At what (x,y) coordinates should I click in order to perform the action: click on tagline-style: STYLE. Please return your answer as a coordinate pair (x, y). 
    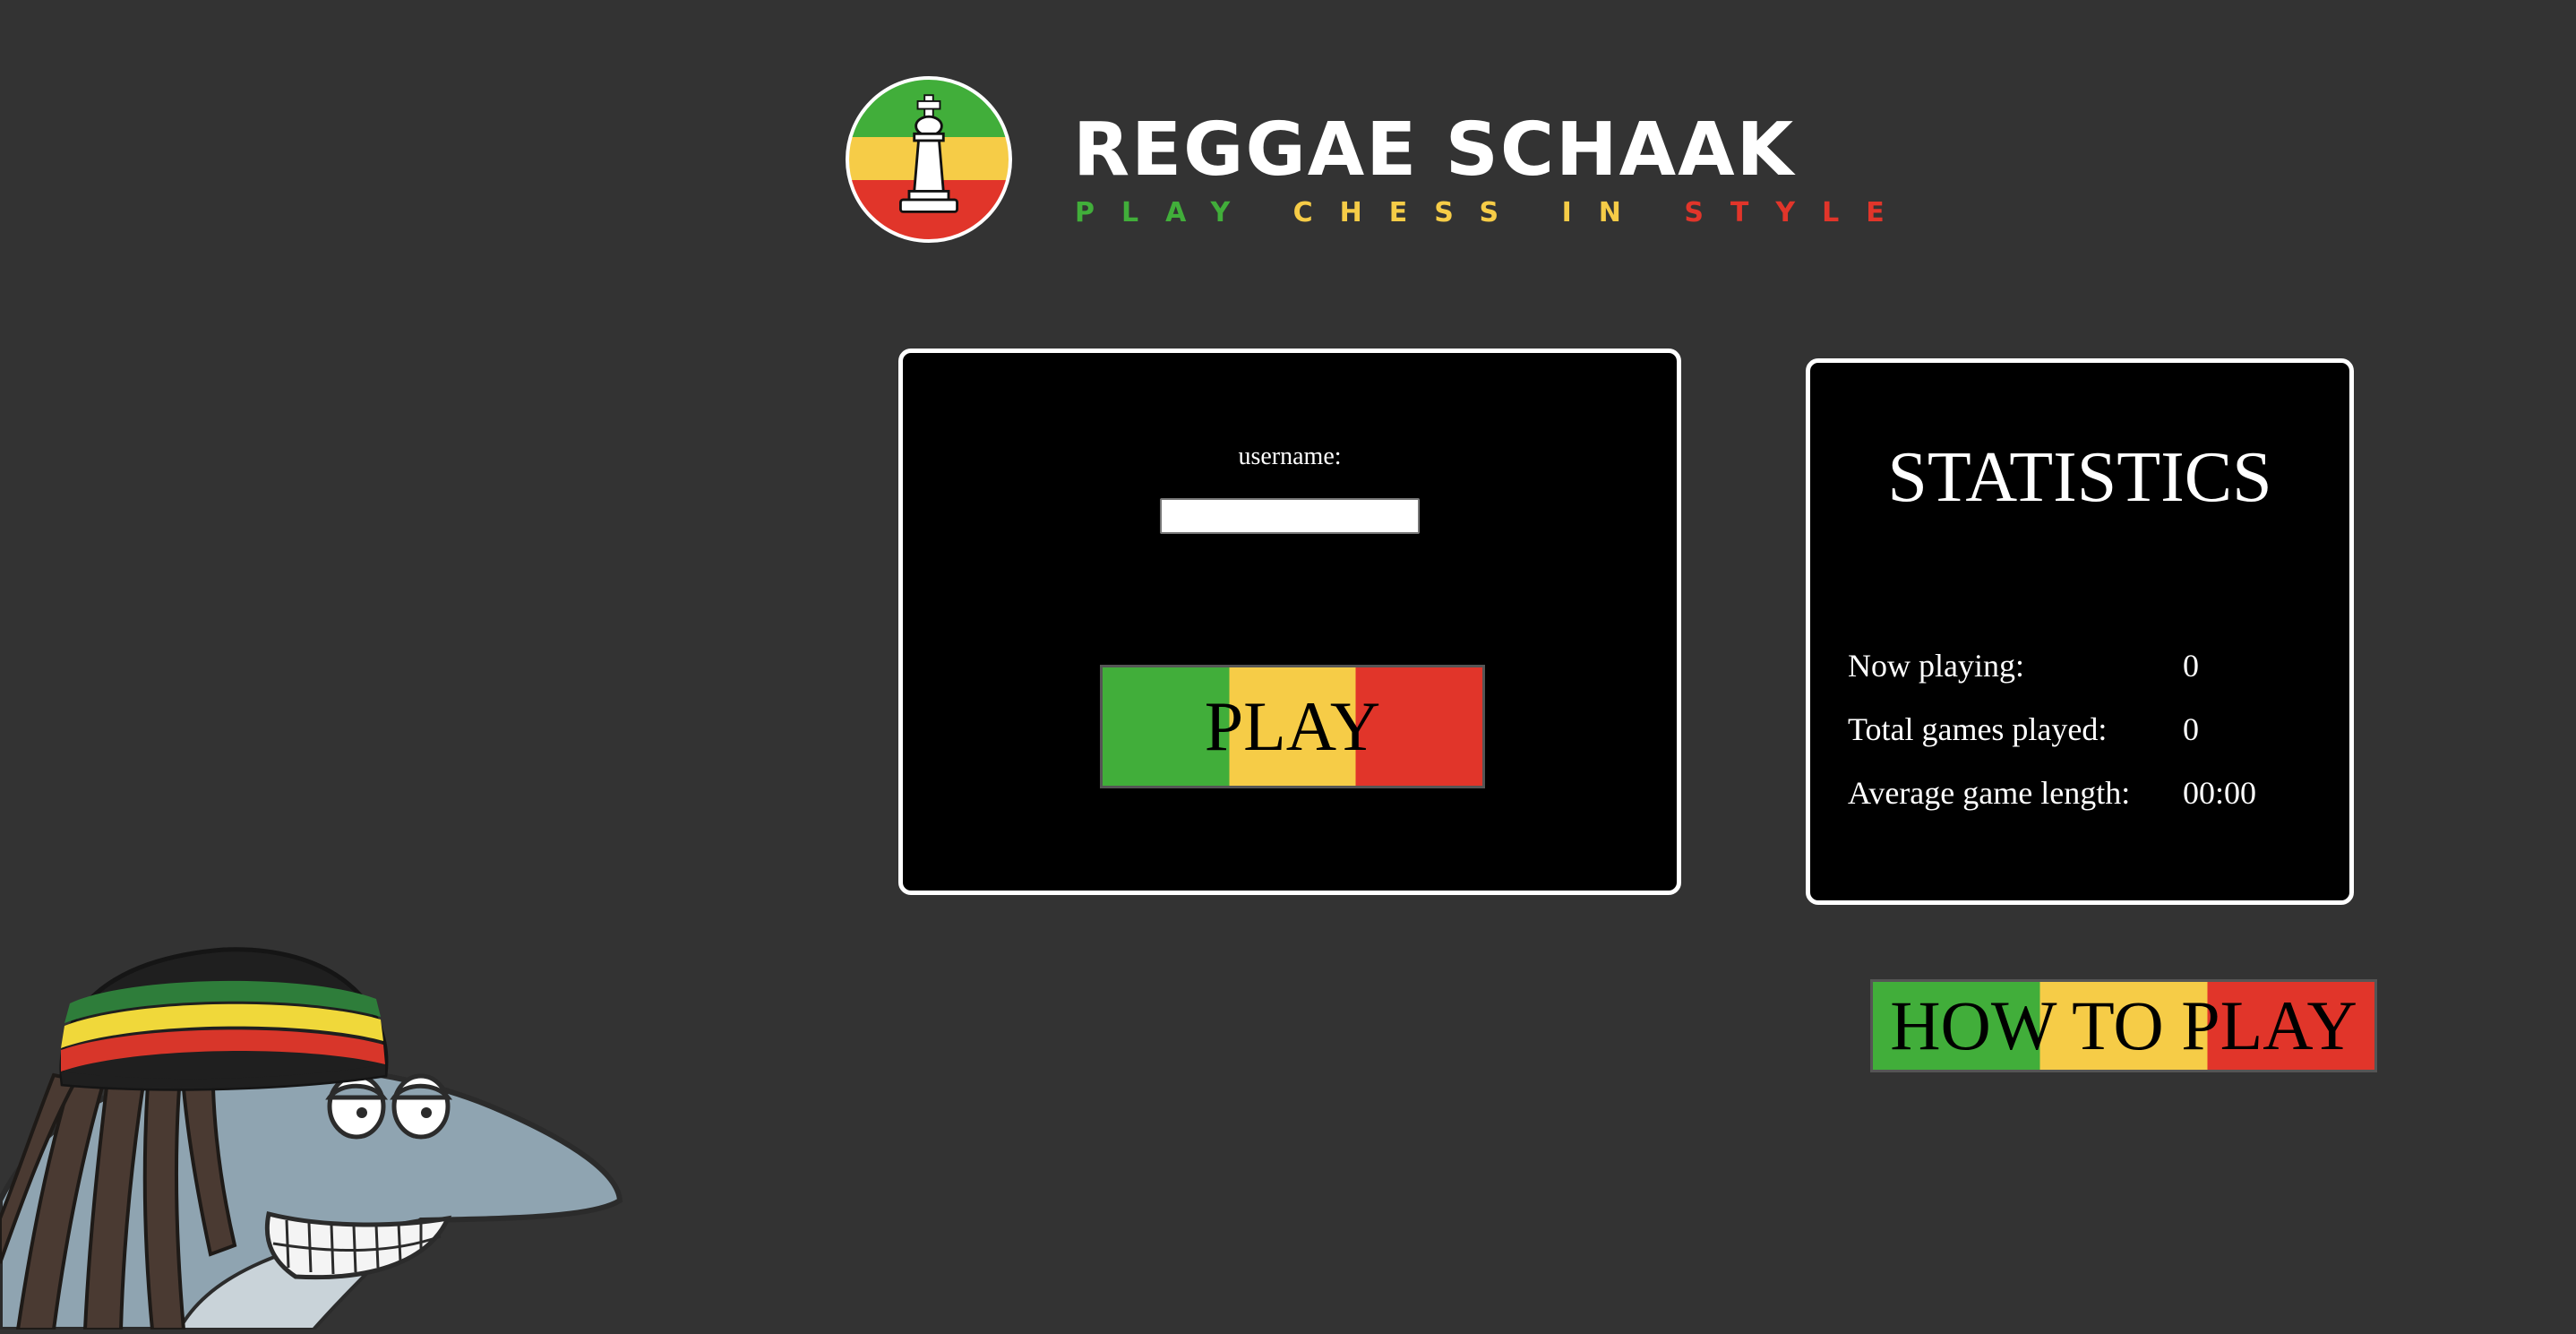
    Looking at the image, I should click on (1797, 212).